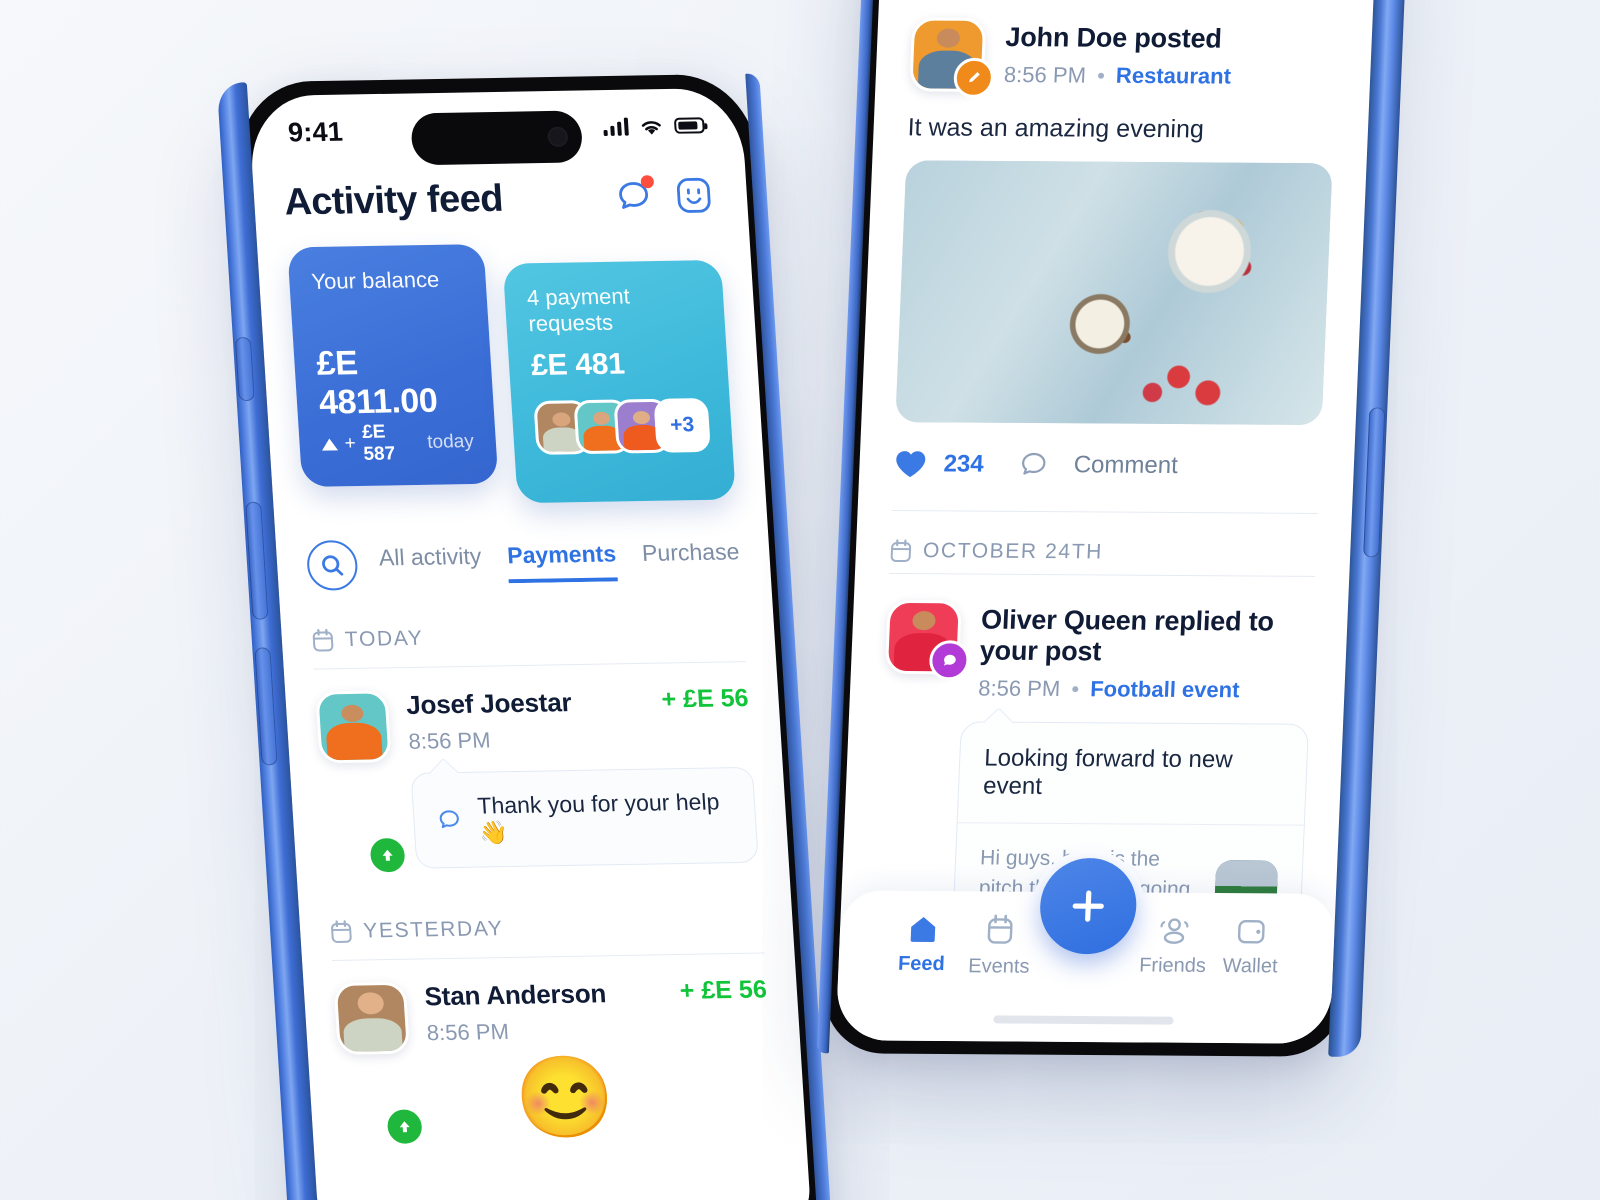  What do you see at coordinates (910, 464) in the screenshot?
I see `heart-icon` at bounding box center [910, 464].